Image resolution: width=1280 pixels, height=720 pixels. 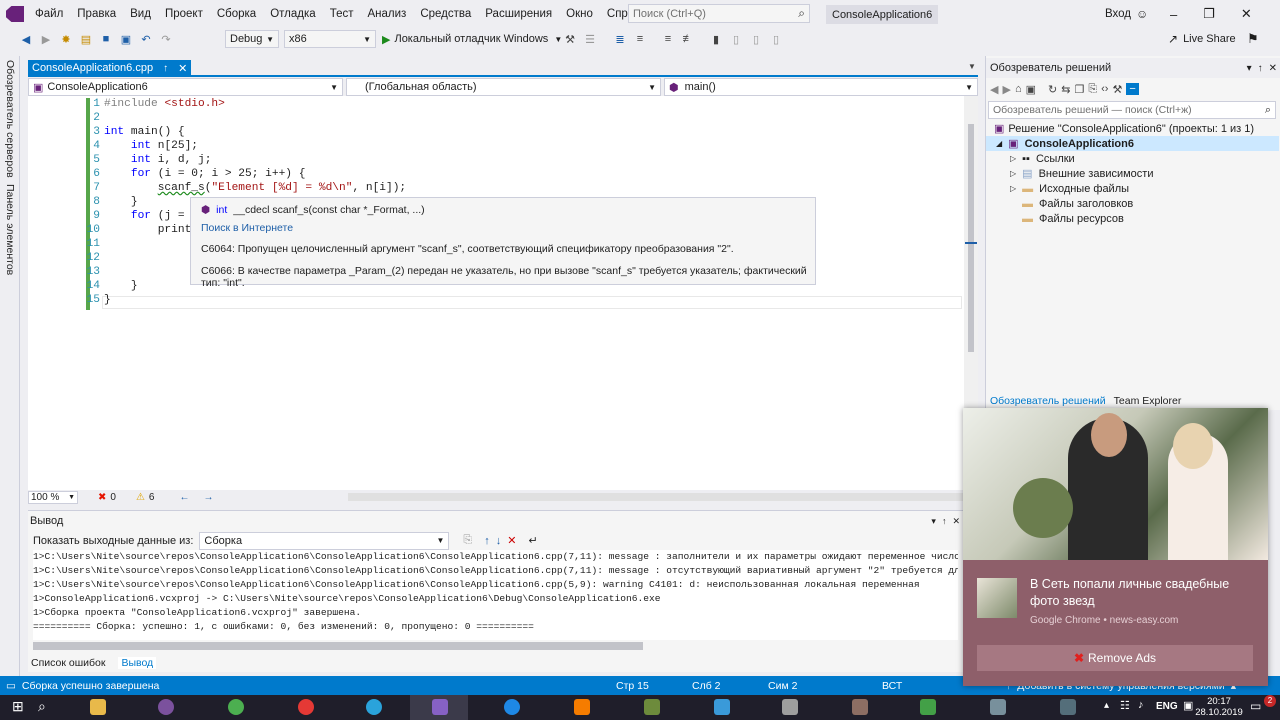 I want to click on prev-bookmark-icon: ▯, so click(x=736, y=39).